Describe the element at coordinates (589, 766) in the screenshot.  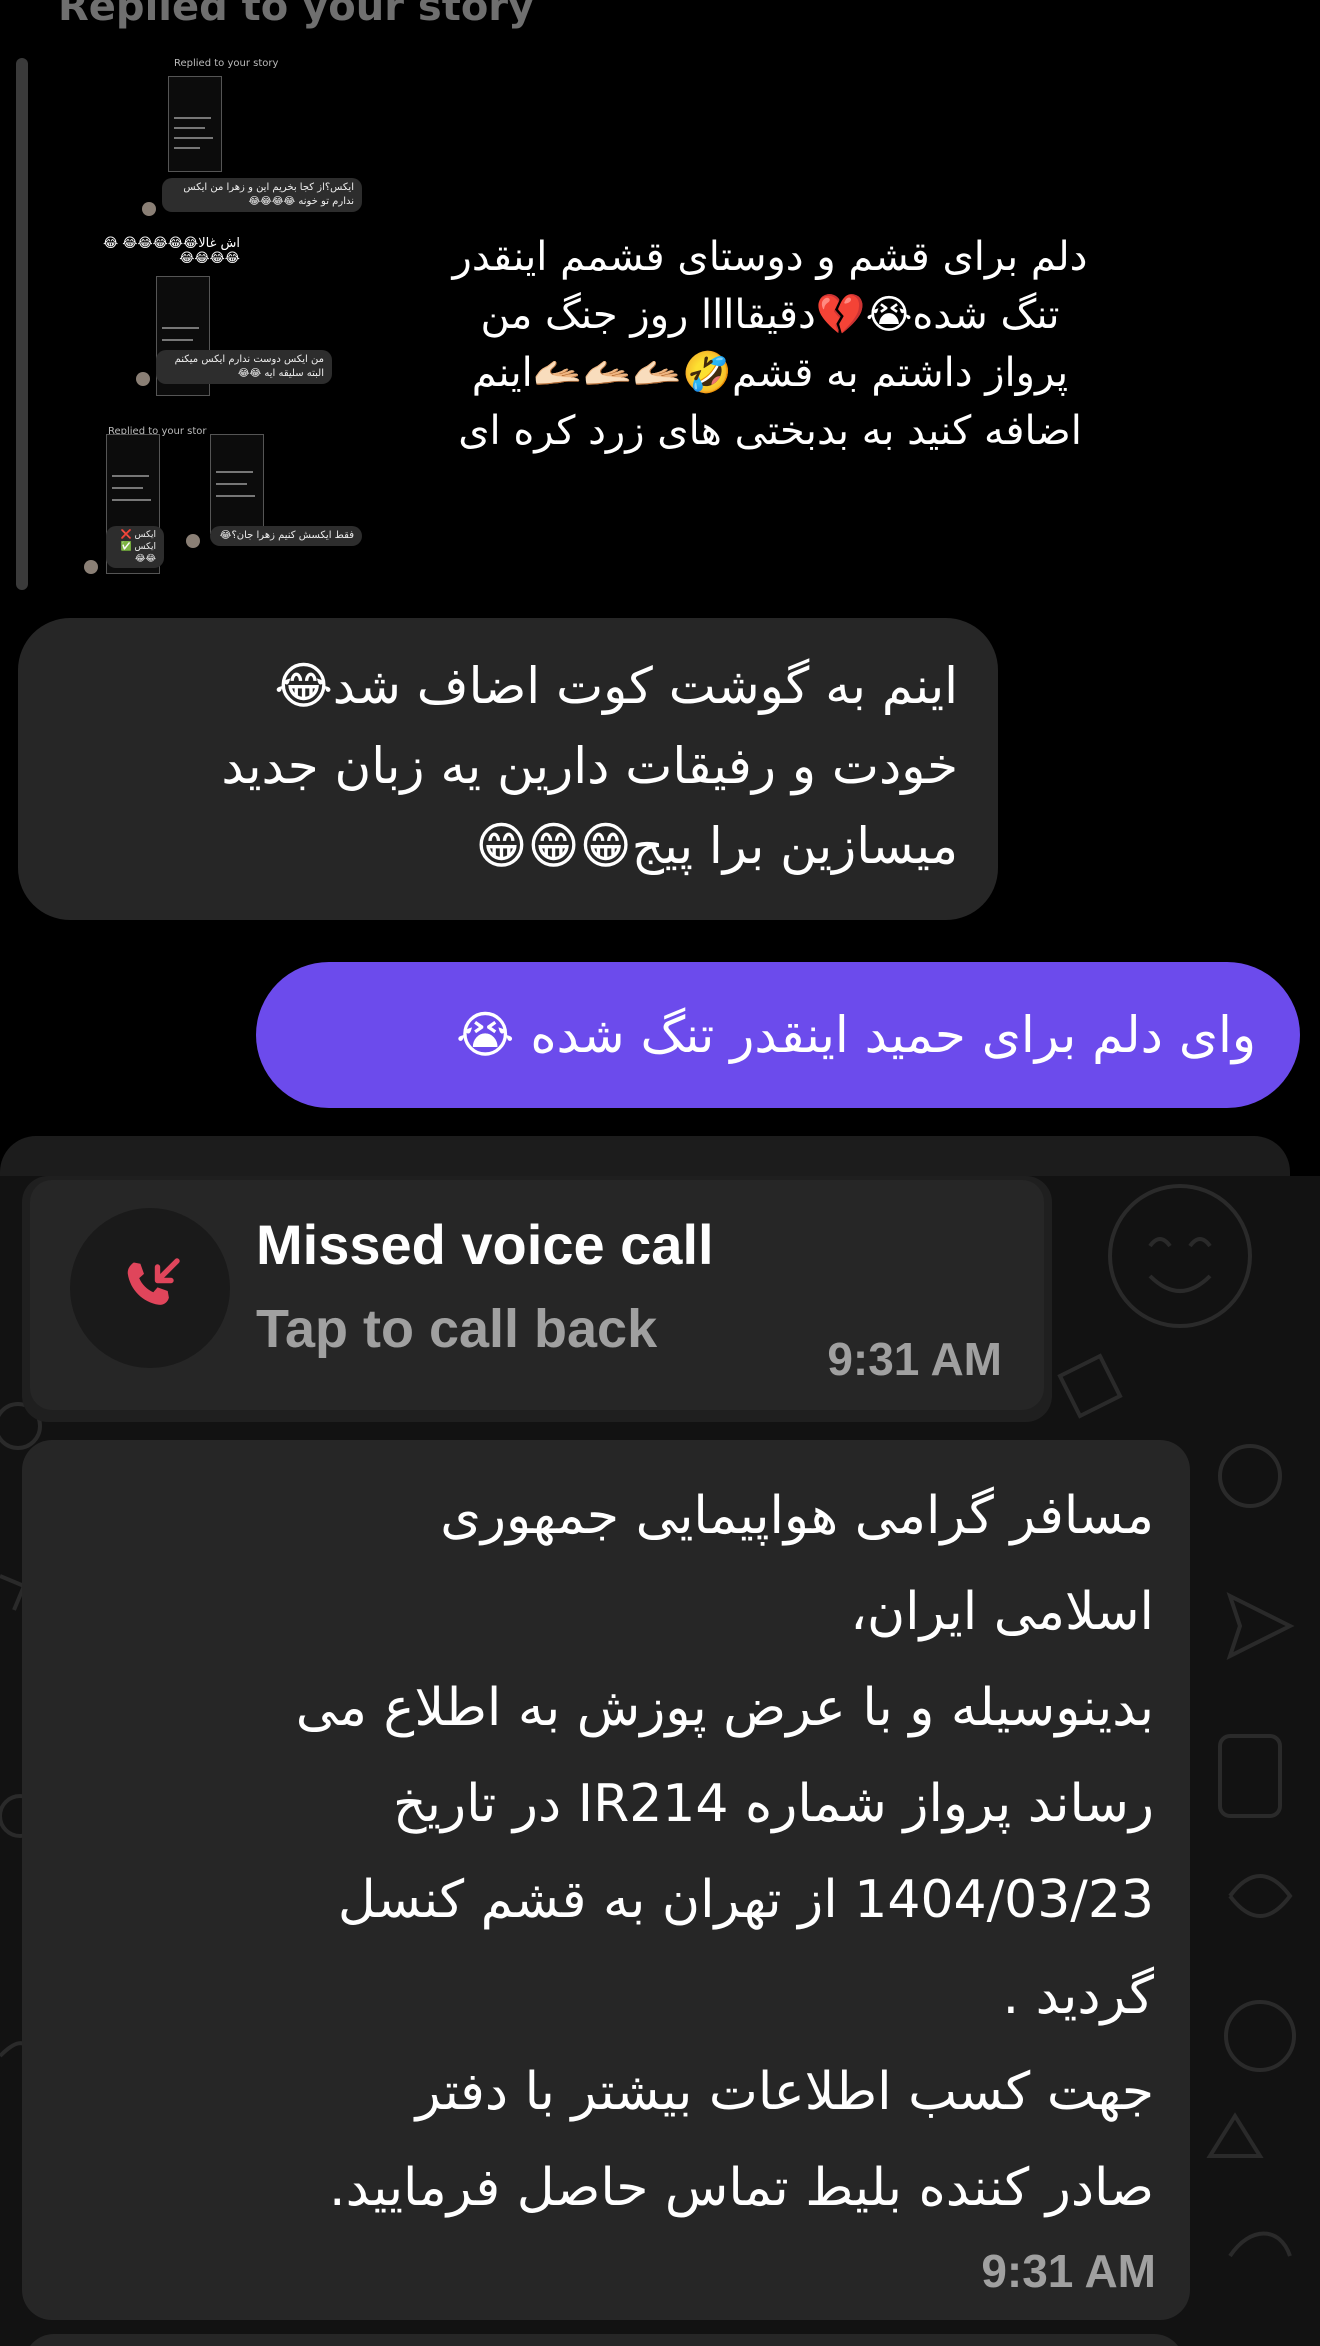
I see `message-line: خودت و رفیقات دارین یه زبان جدید` at that location.